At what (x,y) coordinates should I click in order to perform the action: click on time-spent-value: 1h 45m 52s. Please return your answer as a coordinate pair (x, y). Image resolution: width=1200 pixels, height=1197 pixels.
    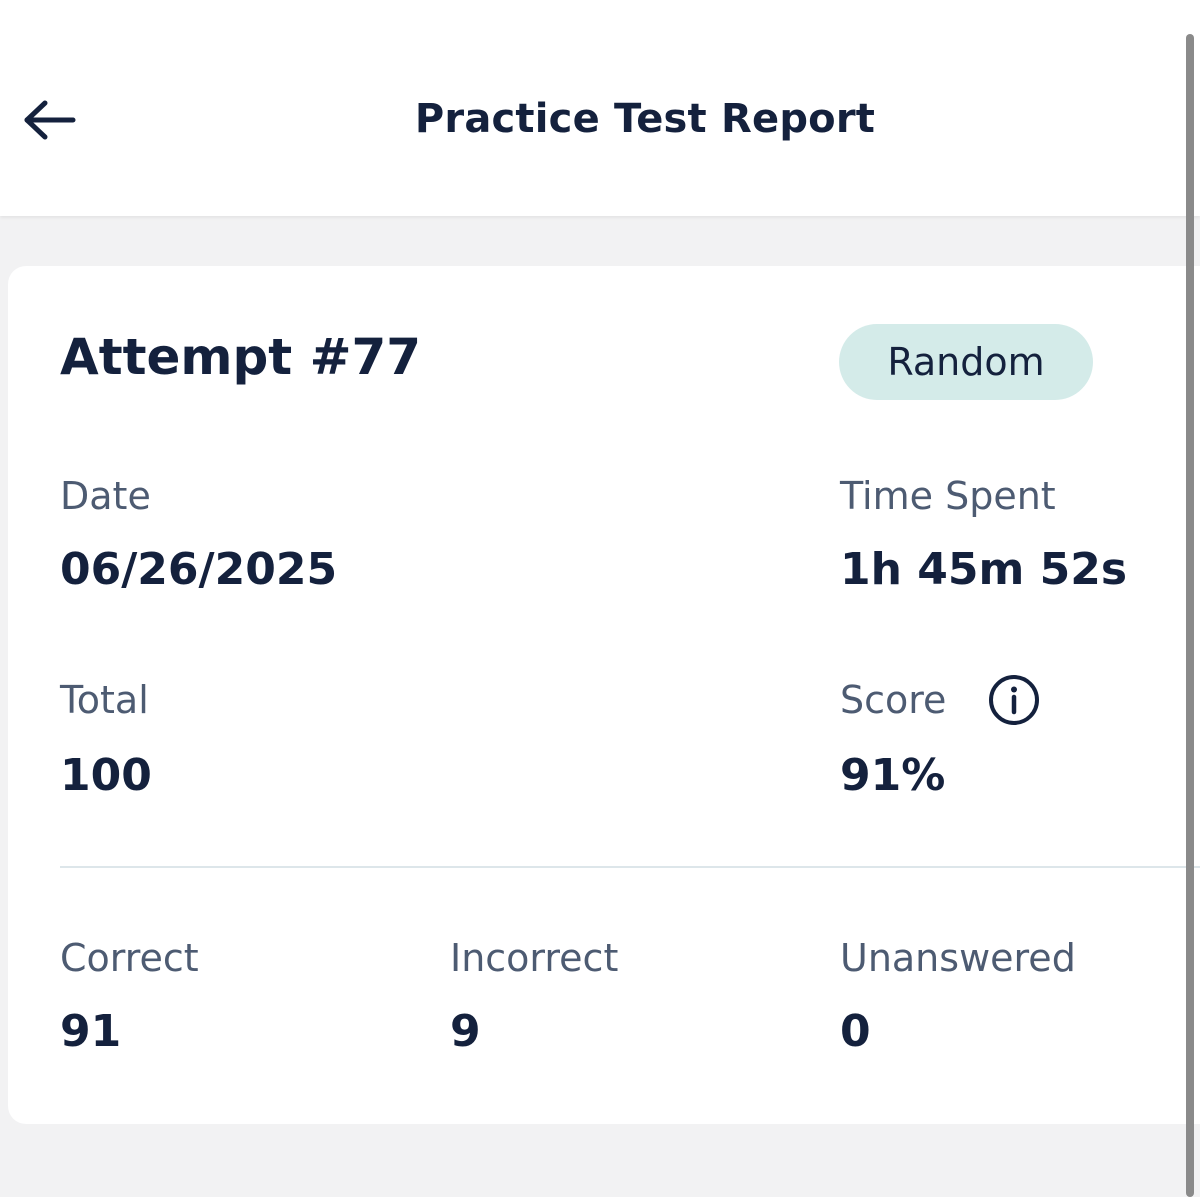
    Looking at the image, I should click on (984, 569).